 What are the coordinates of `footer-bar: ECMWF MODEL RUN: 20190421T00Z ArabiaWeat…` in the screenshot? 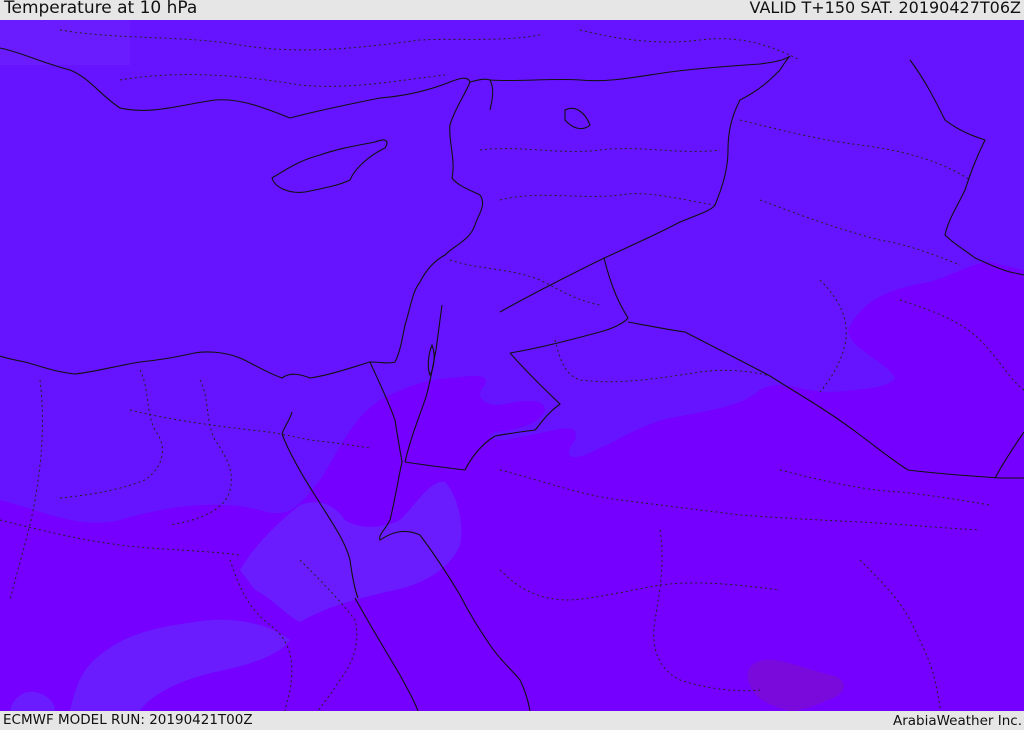 It's located at (512, 720).